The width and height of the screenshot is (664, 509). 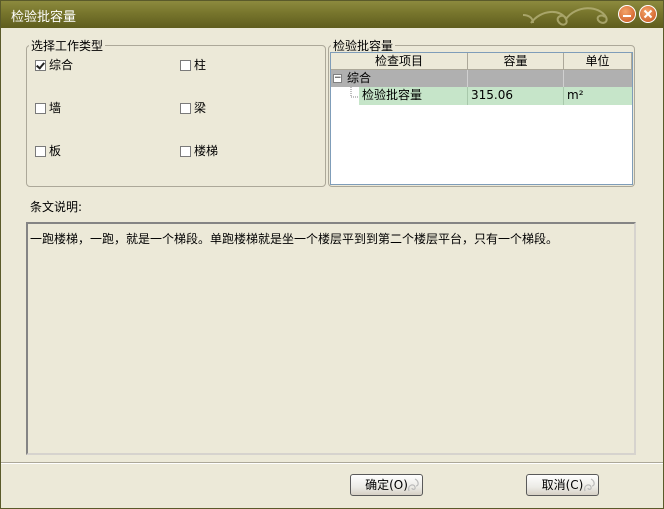 What do you see at coordinates (193, 107) in the screenshot?
I see `checkbox-beam: 梁` at bounding box center [193, 107].